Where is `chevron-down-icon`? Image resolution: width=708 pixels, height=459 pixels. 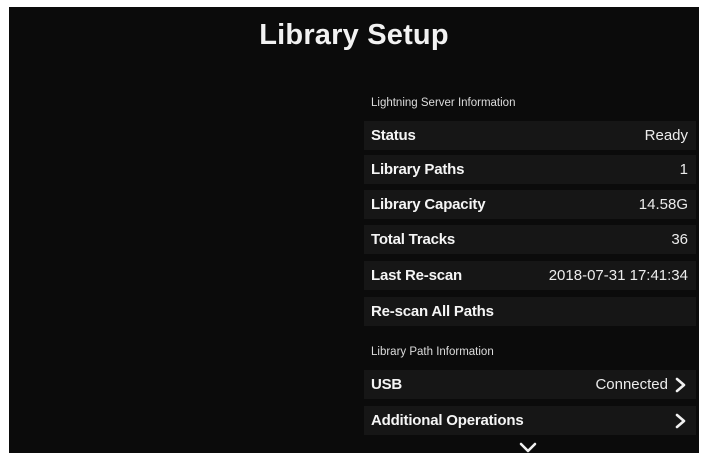
chevron-down-icon is located at coordinates (528, 447).